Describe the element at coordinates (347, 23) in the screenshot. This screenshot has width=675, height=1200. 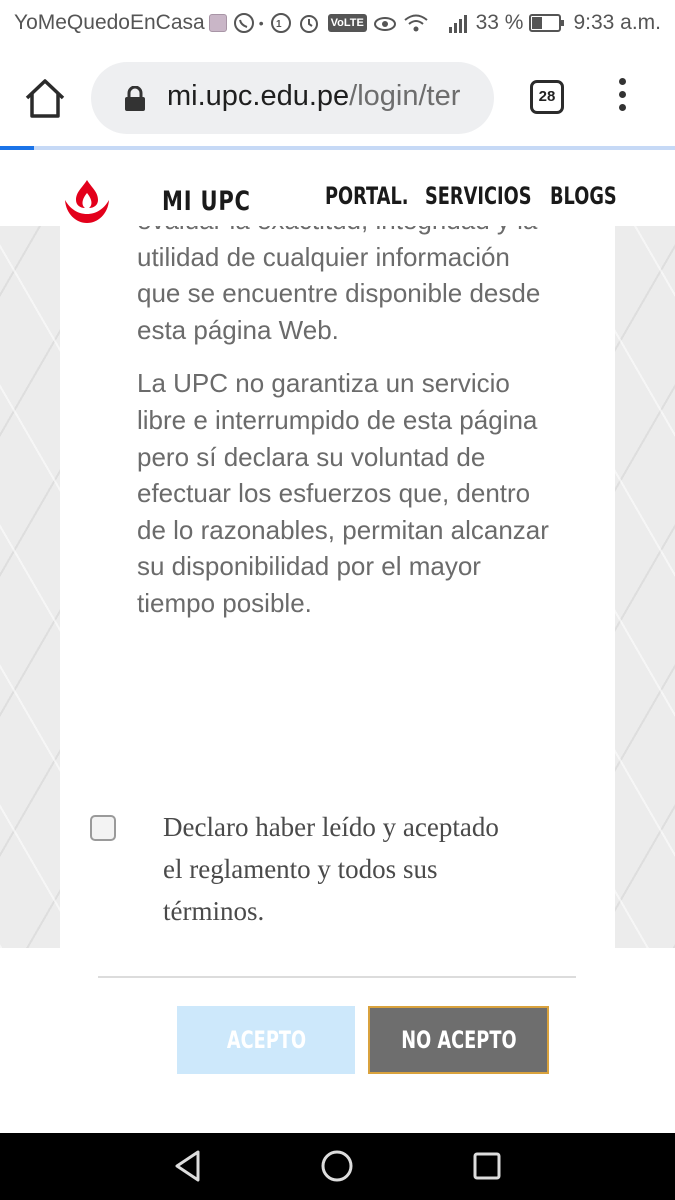
I see `volte-icon: VoLTE` at that location.